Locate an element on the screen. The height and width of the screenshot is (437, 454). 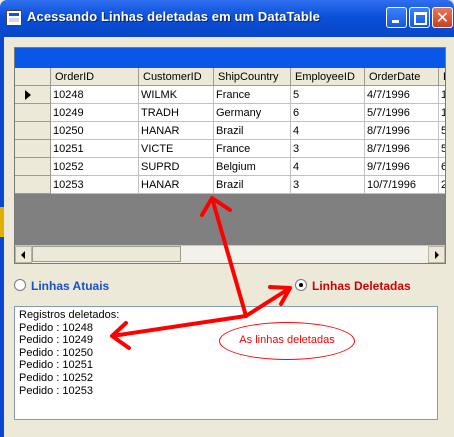
table-row: 10253HANARBrazil310/7/199624/ is located at coordinates (230, 185).